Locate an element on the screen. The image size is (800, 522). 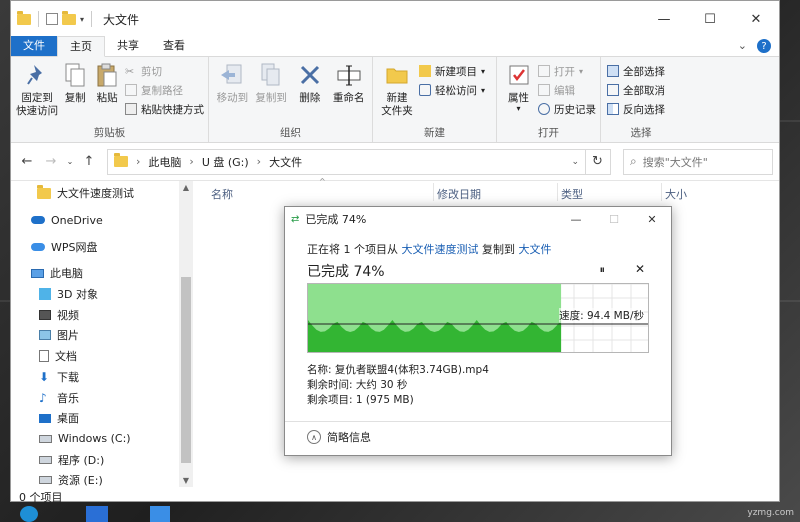
paste-button: 粘贴 is located at coordinates (107, 93).